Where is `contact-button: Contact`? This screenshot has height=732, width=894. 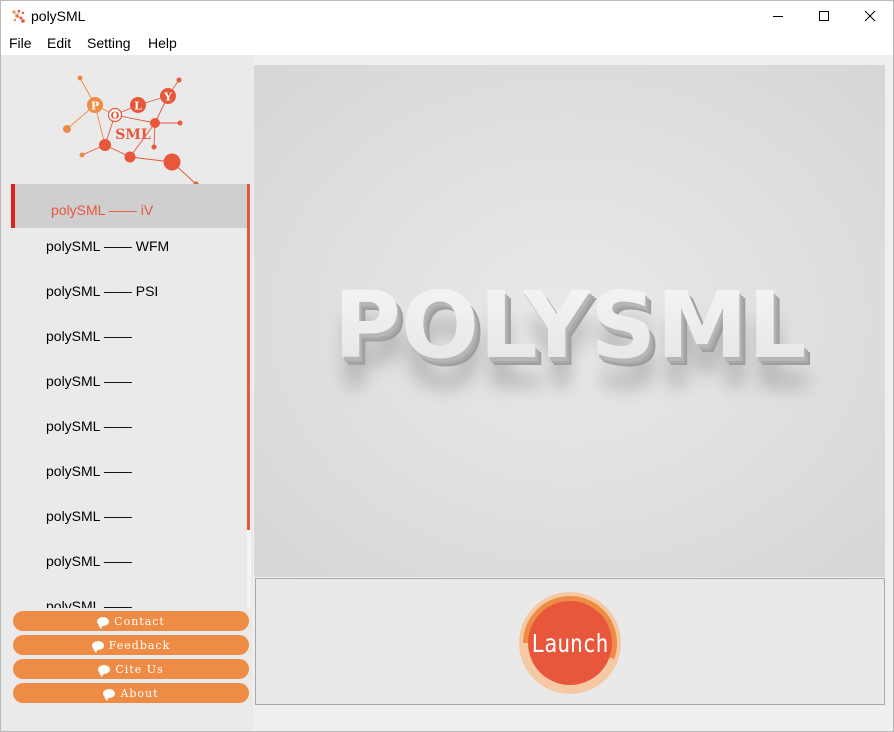
contact-button: Contact is located at coordinates (131, 621).